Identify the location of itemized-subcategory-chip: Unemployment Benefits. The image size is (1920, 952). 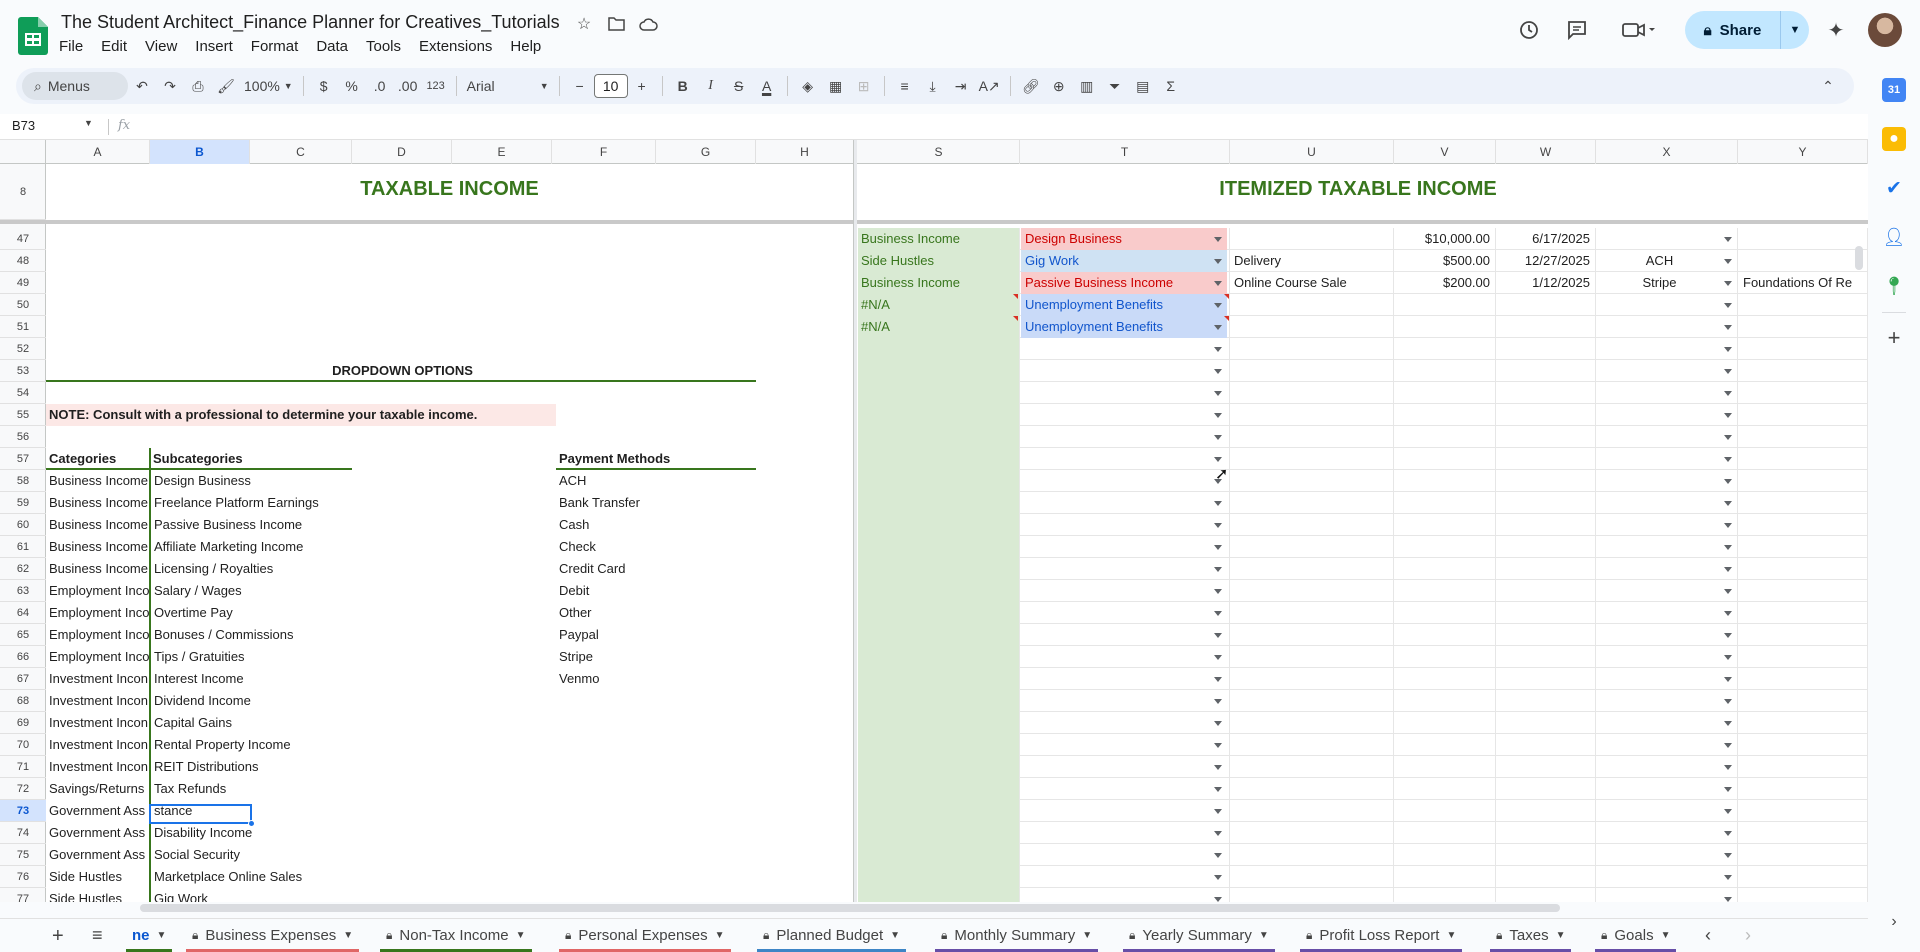
(1124, 305).